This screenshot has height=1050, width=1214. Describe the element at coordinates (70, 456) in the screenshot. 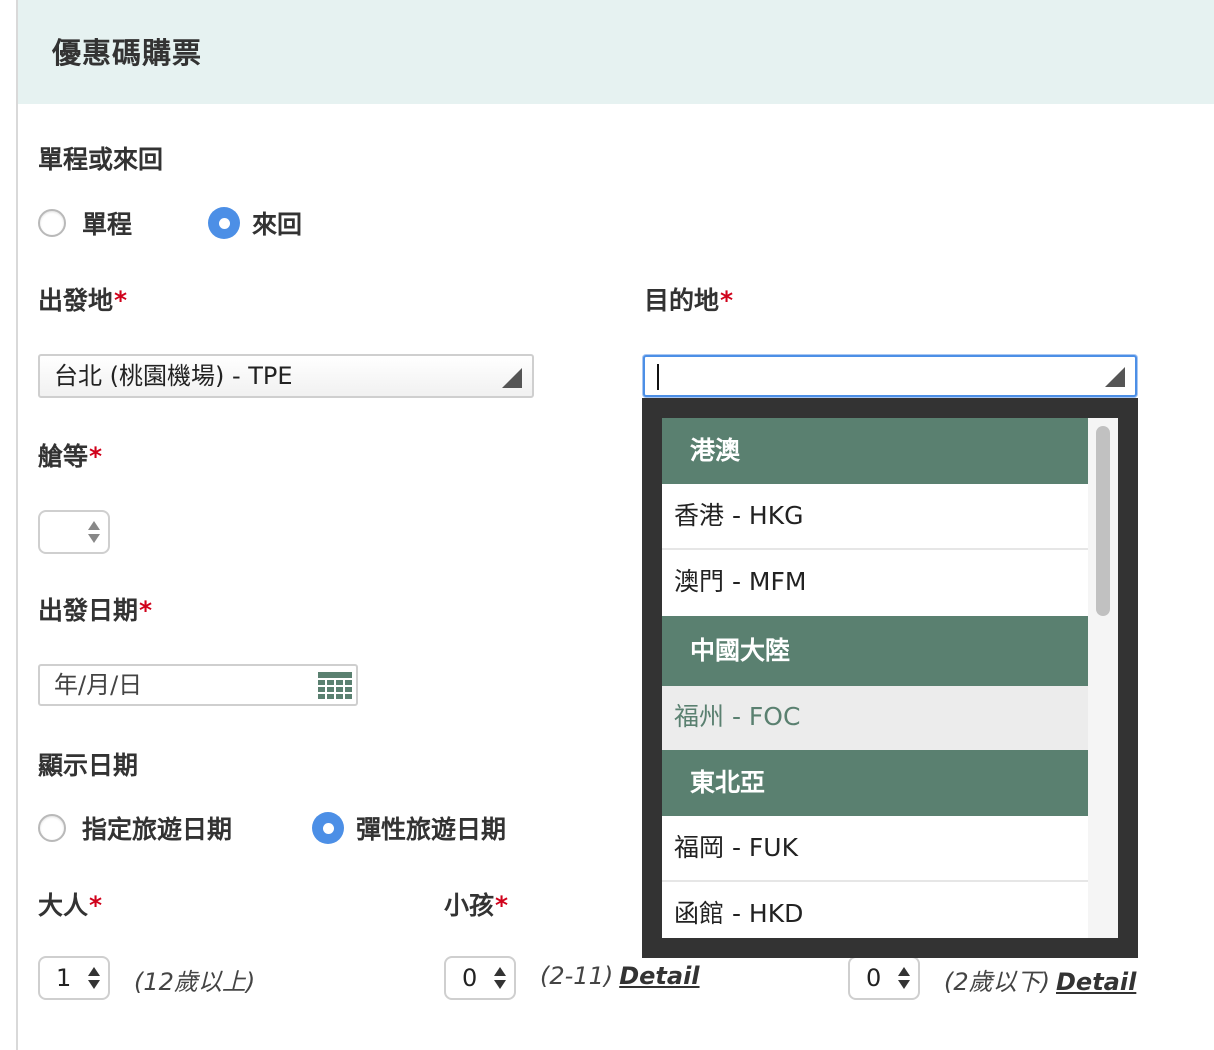

I see `cabin-label: 艙等*` at that location.